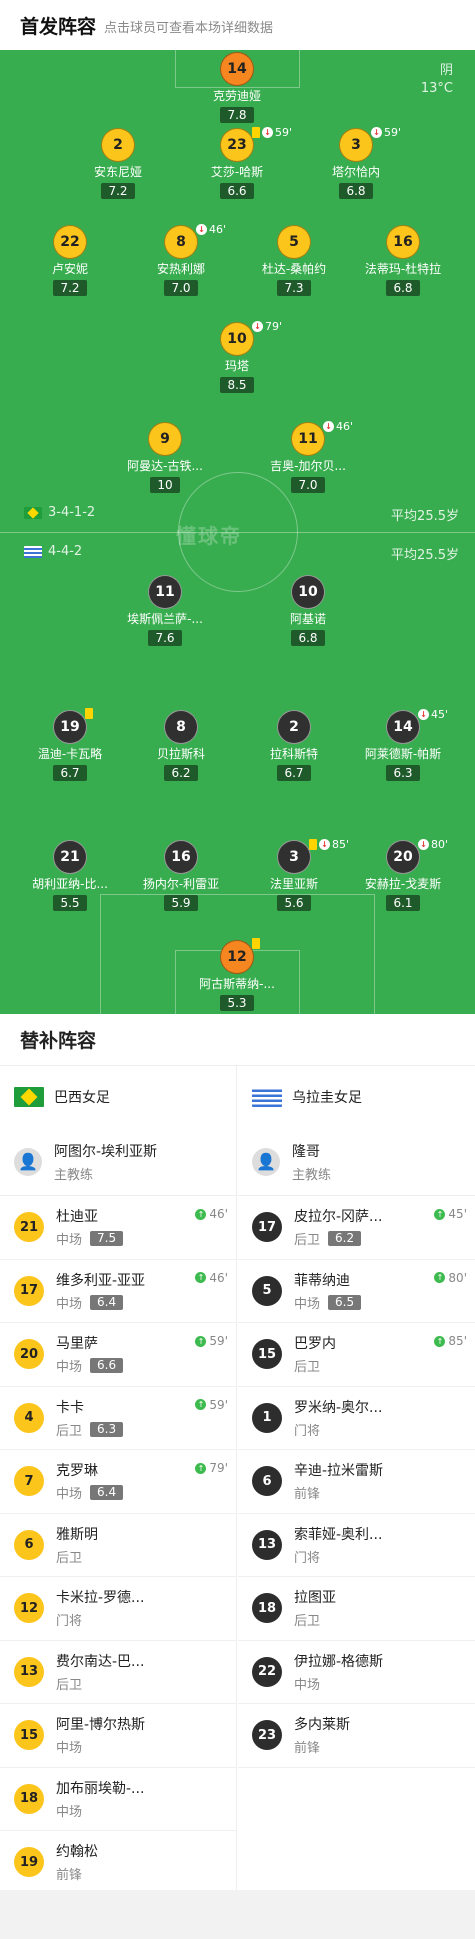  I want to click on sub-player-row: 22 伊拉娜-格德斯 中场, so click(356, 1672).